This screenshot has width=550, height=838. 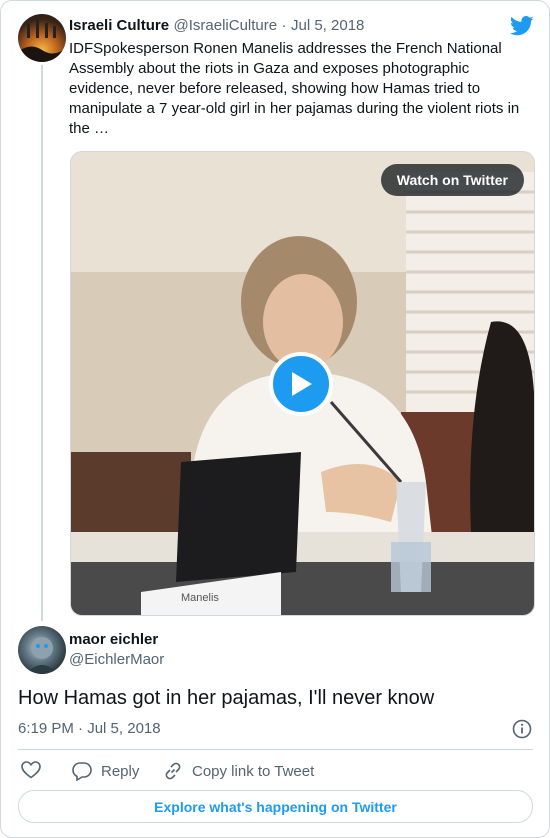 I want to click on nameplate-text: Manelis, so click(x=200, y=598).